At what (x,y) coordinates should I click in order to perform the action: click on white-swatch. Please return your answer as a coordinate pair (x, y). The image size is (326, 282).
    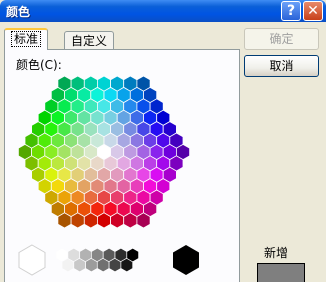
    Looking at the image, I should click on (32, 260).